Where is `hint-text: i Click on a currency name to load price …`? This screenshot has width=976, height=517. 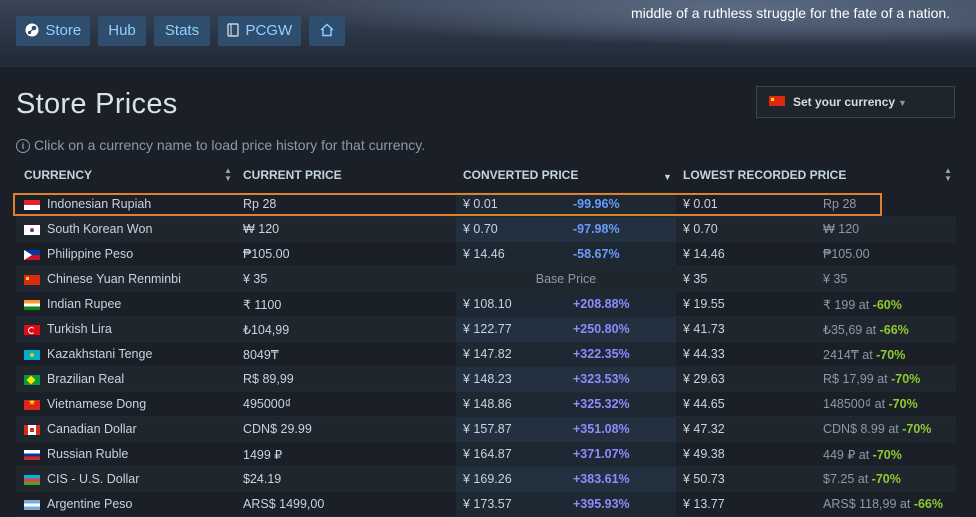 hint-text: i Click on a currency name to load price … is located at coordinates (220, 145).